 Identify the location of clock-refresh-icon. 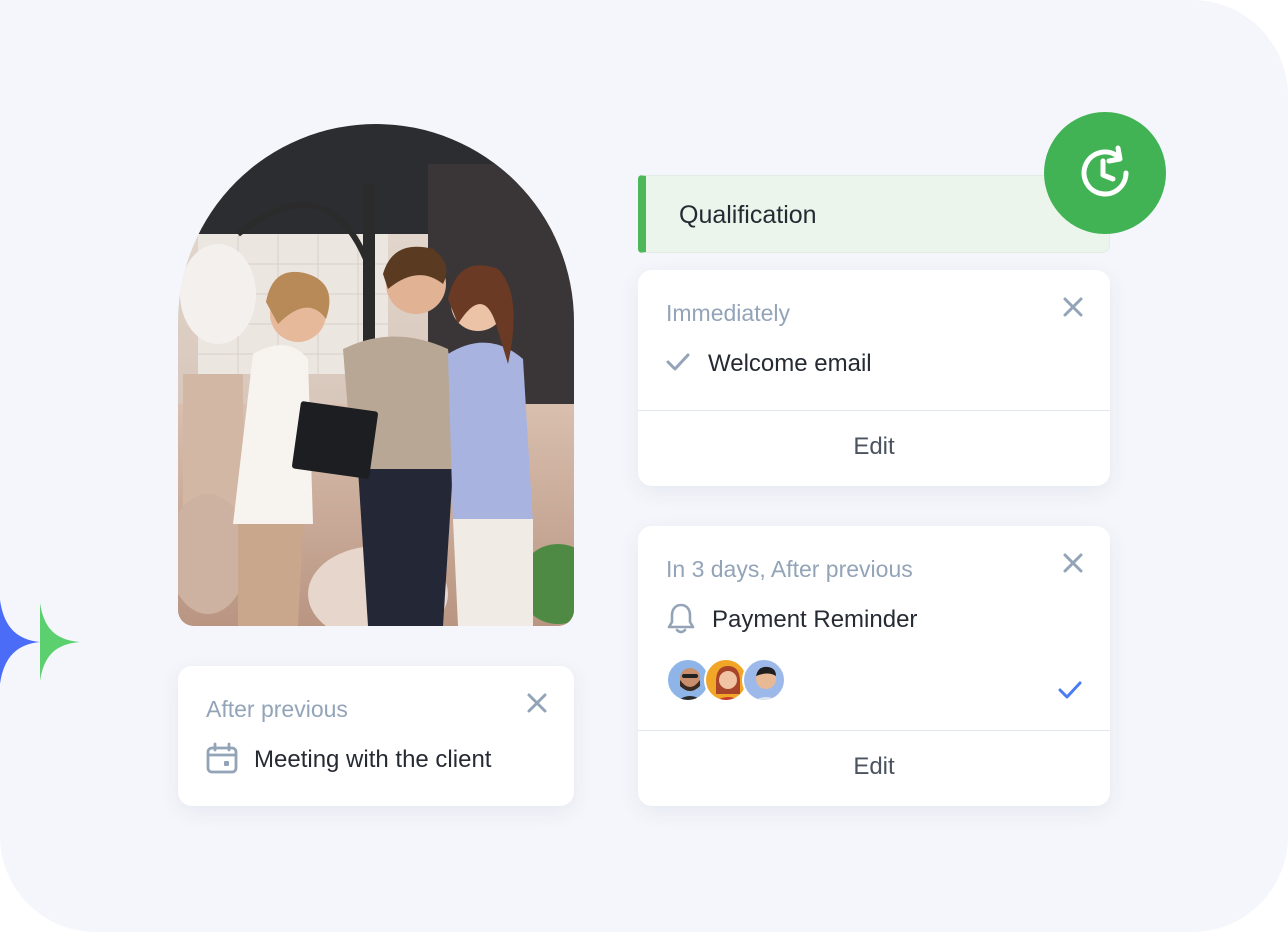
(1105, 173).